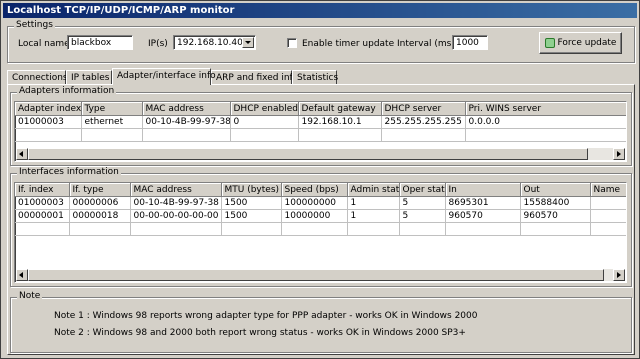 The height and width of the screenshot is (359, 640). I want to click on force-update-button: Force update, so click(580, 43).